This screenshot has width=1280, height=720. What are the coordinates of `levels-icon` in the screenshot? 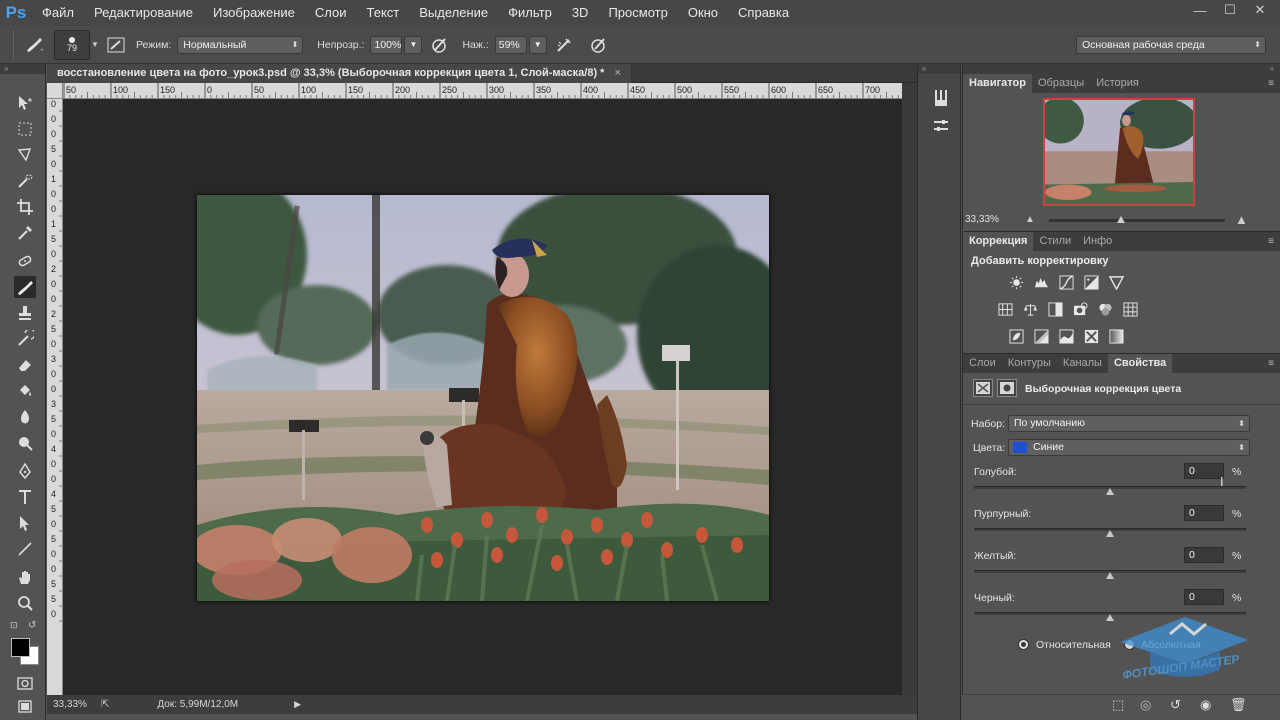 It's located at (1041, 282).